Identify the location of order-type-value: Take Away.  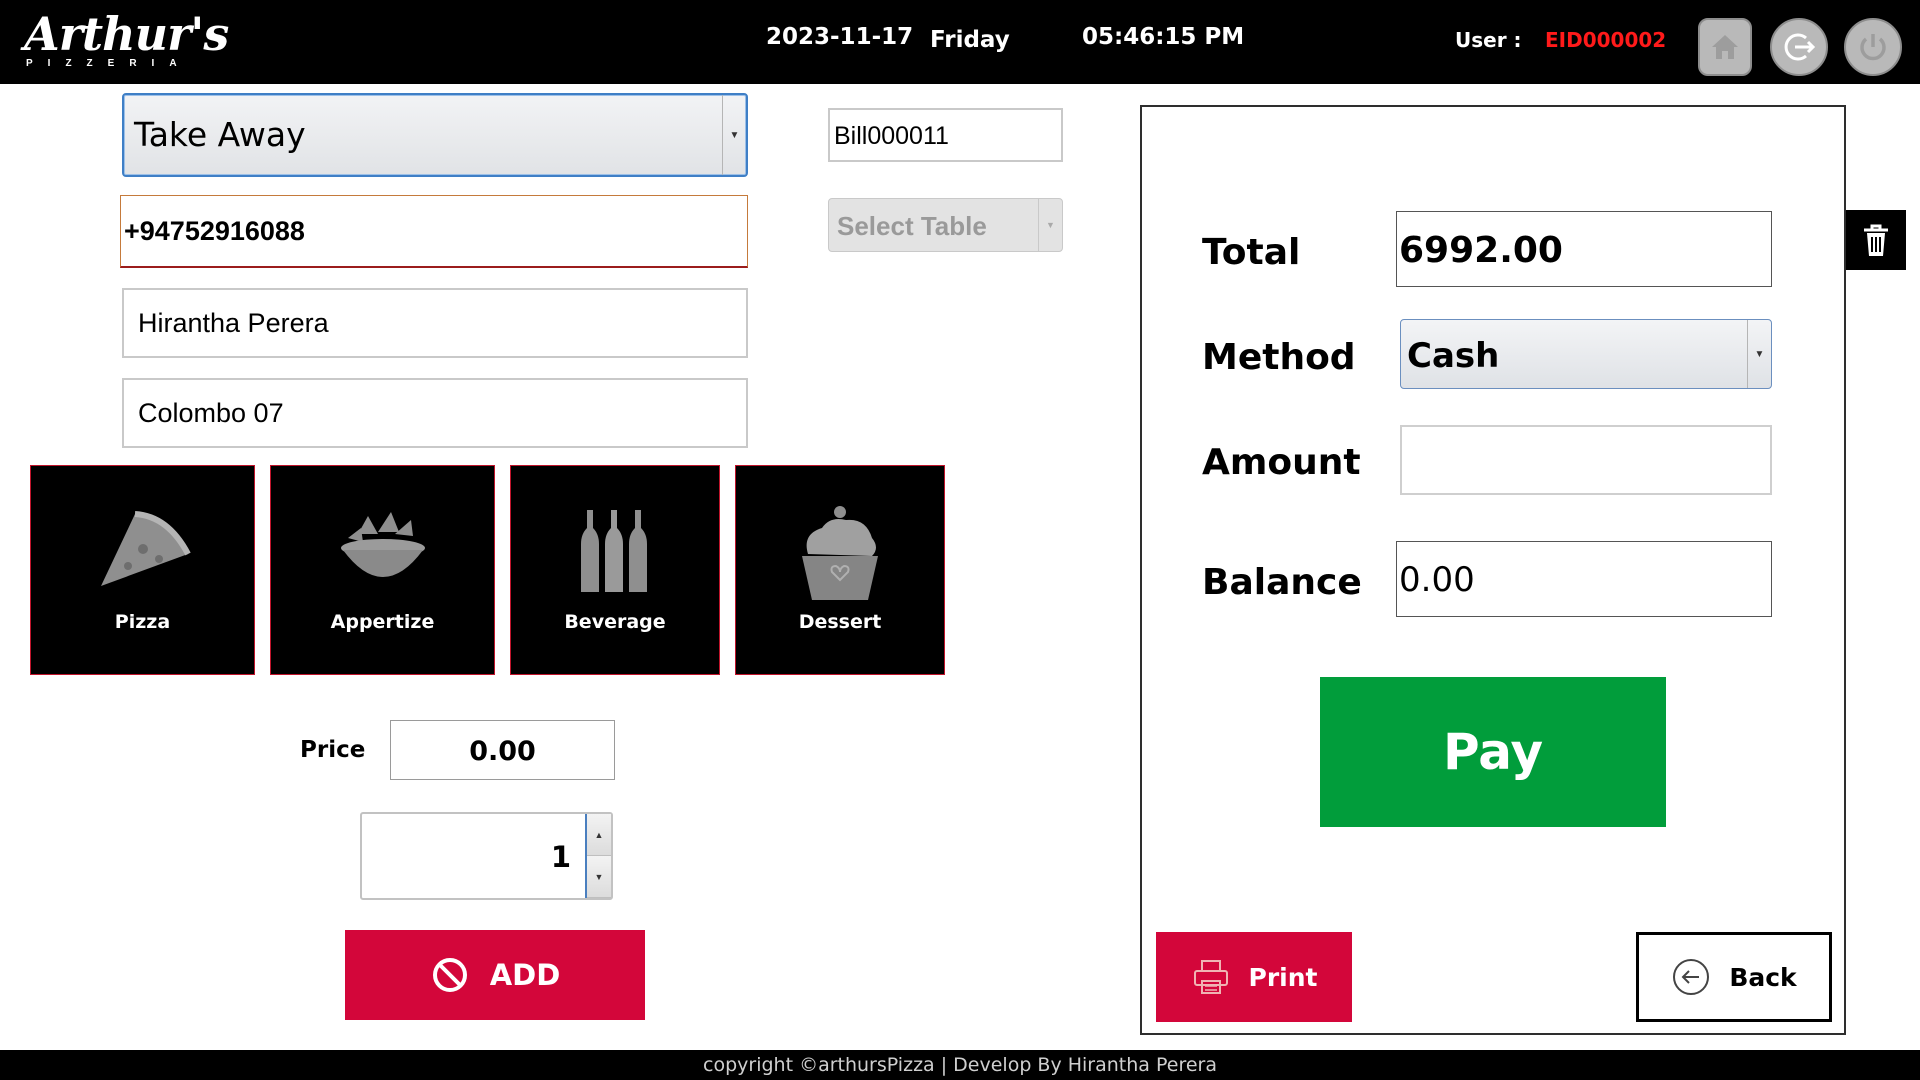
(220, 134).